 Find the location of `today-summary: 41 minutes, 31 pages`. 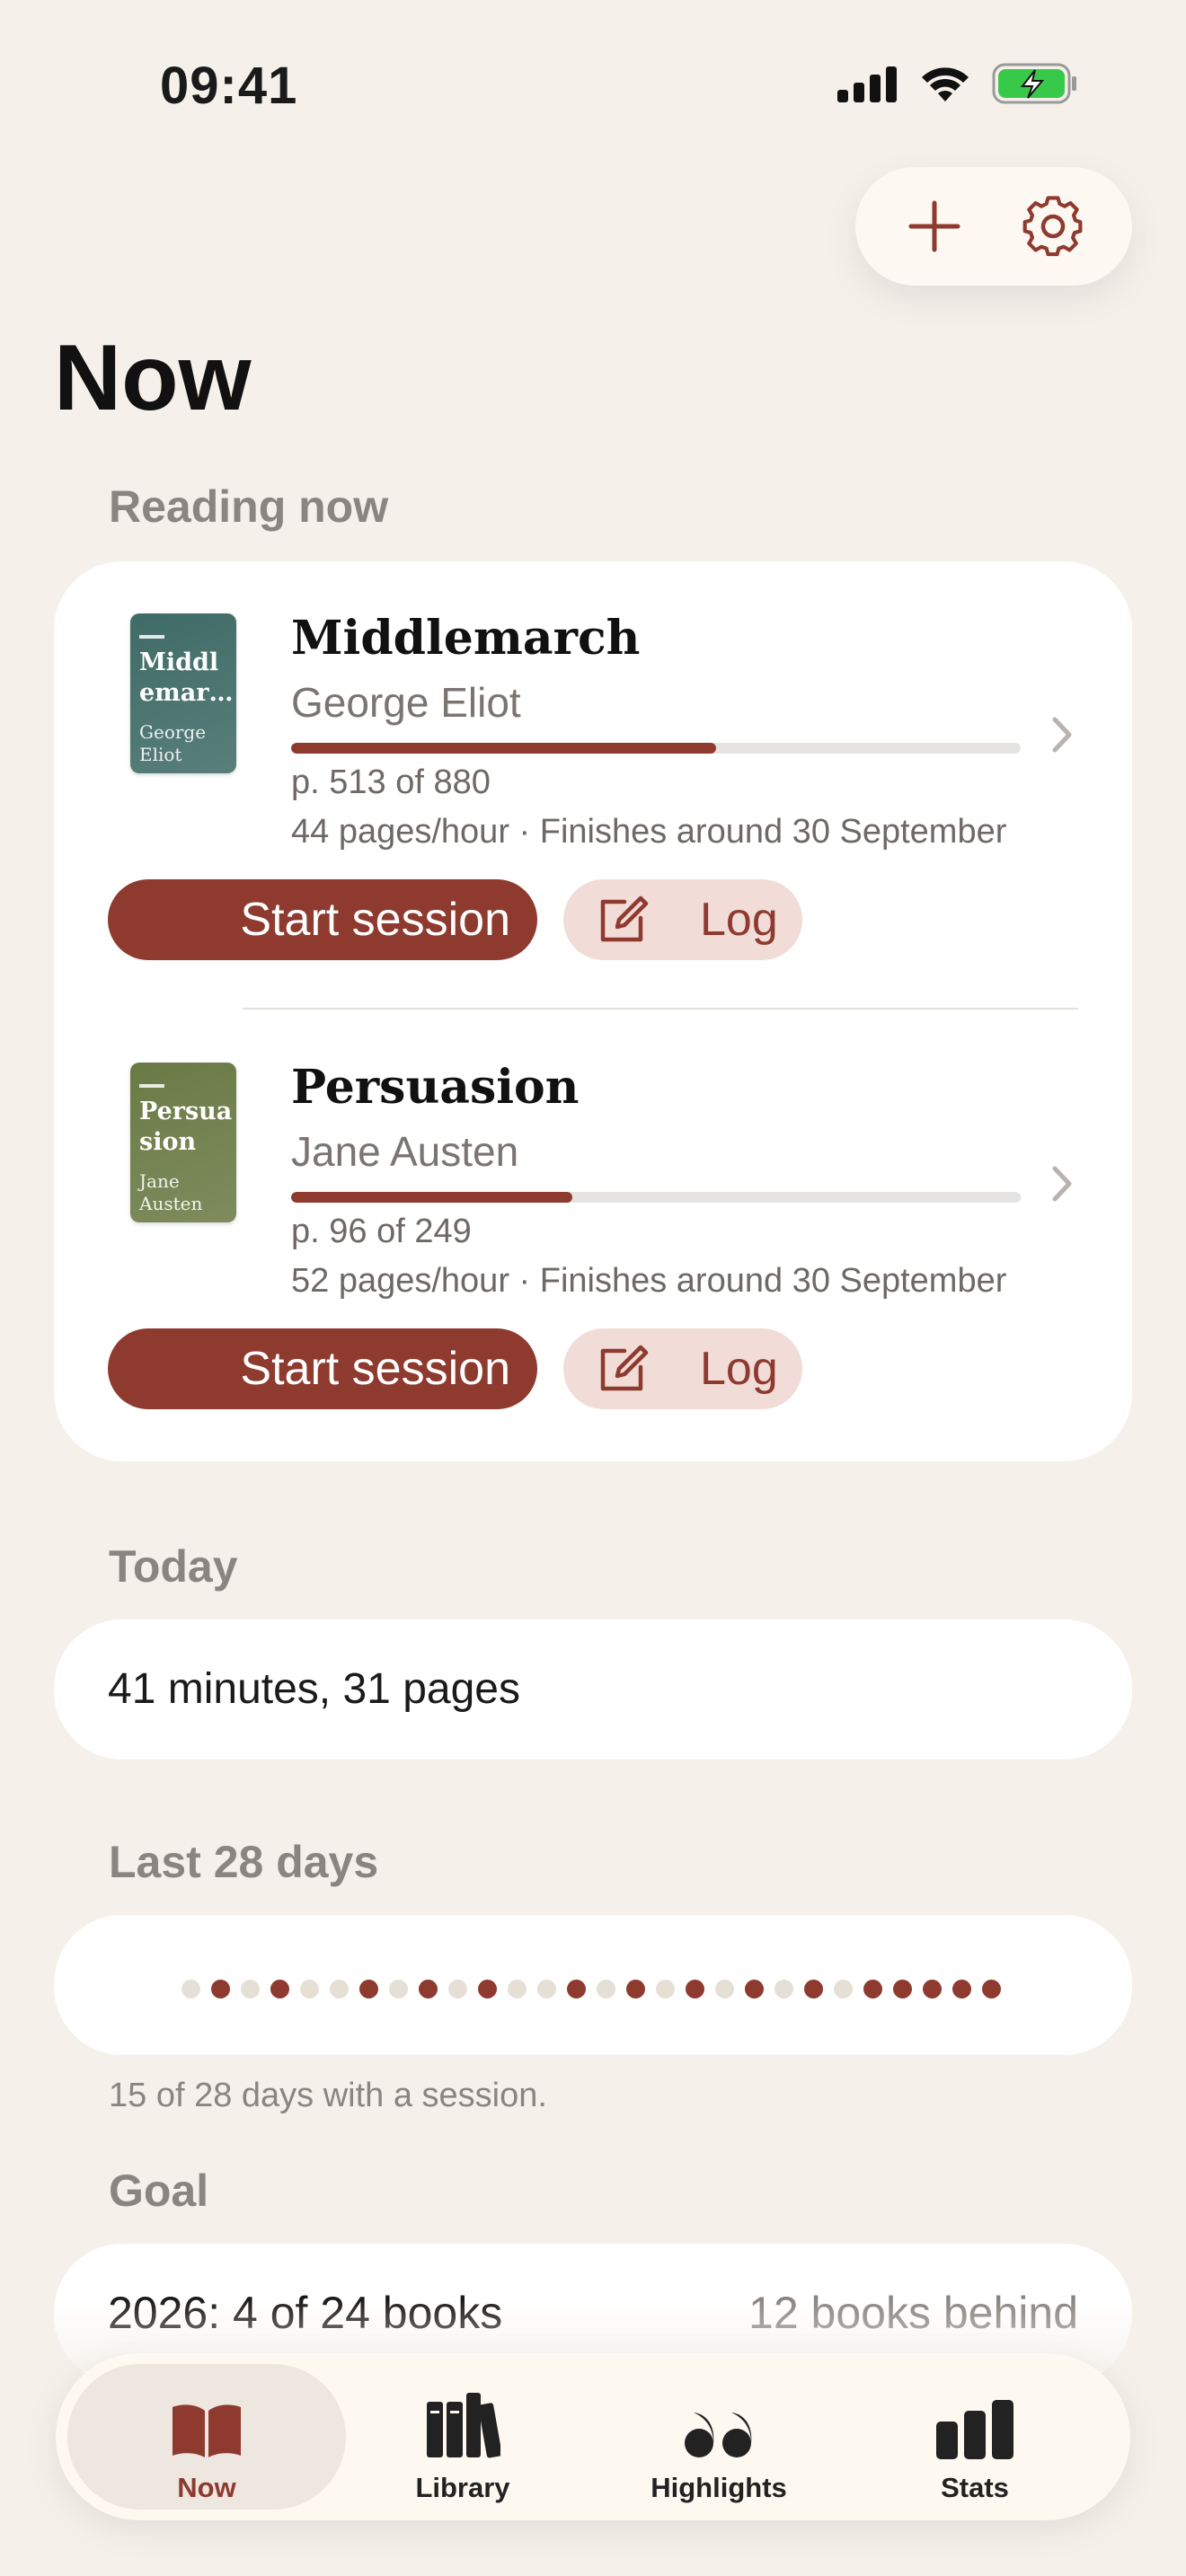

today-summary: 41 minutes, 31 pages is located at coordinates (314, 1689).